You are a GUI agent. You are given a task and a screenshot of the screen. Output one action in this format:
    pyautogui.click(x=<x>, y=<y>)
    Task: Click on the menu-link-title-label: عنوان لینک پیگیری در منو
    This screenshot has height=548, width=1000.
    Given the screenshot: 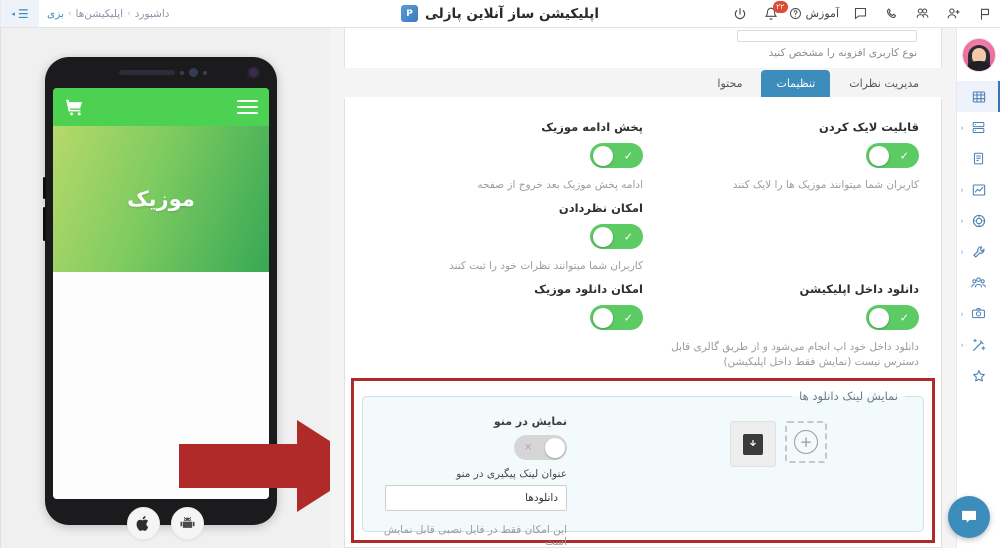 What is the action you would take?
    pyautogui.click(x=511, y=474)
    